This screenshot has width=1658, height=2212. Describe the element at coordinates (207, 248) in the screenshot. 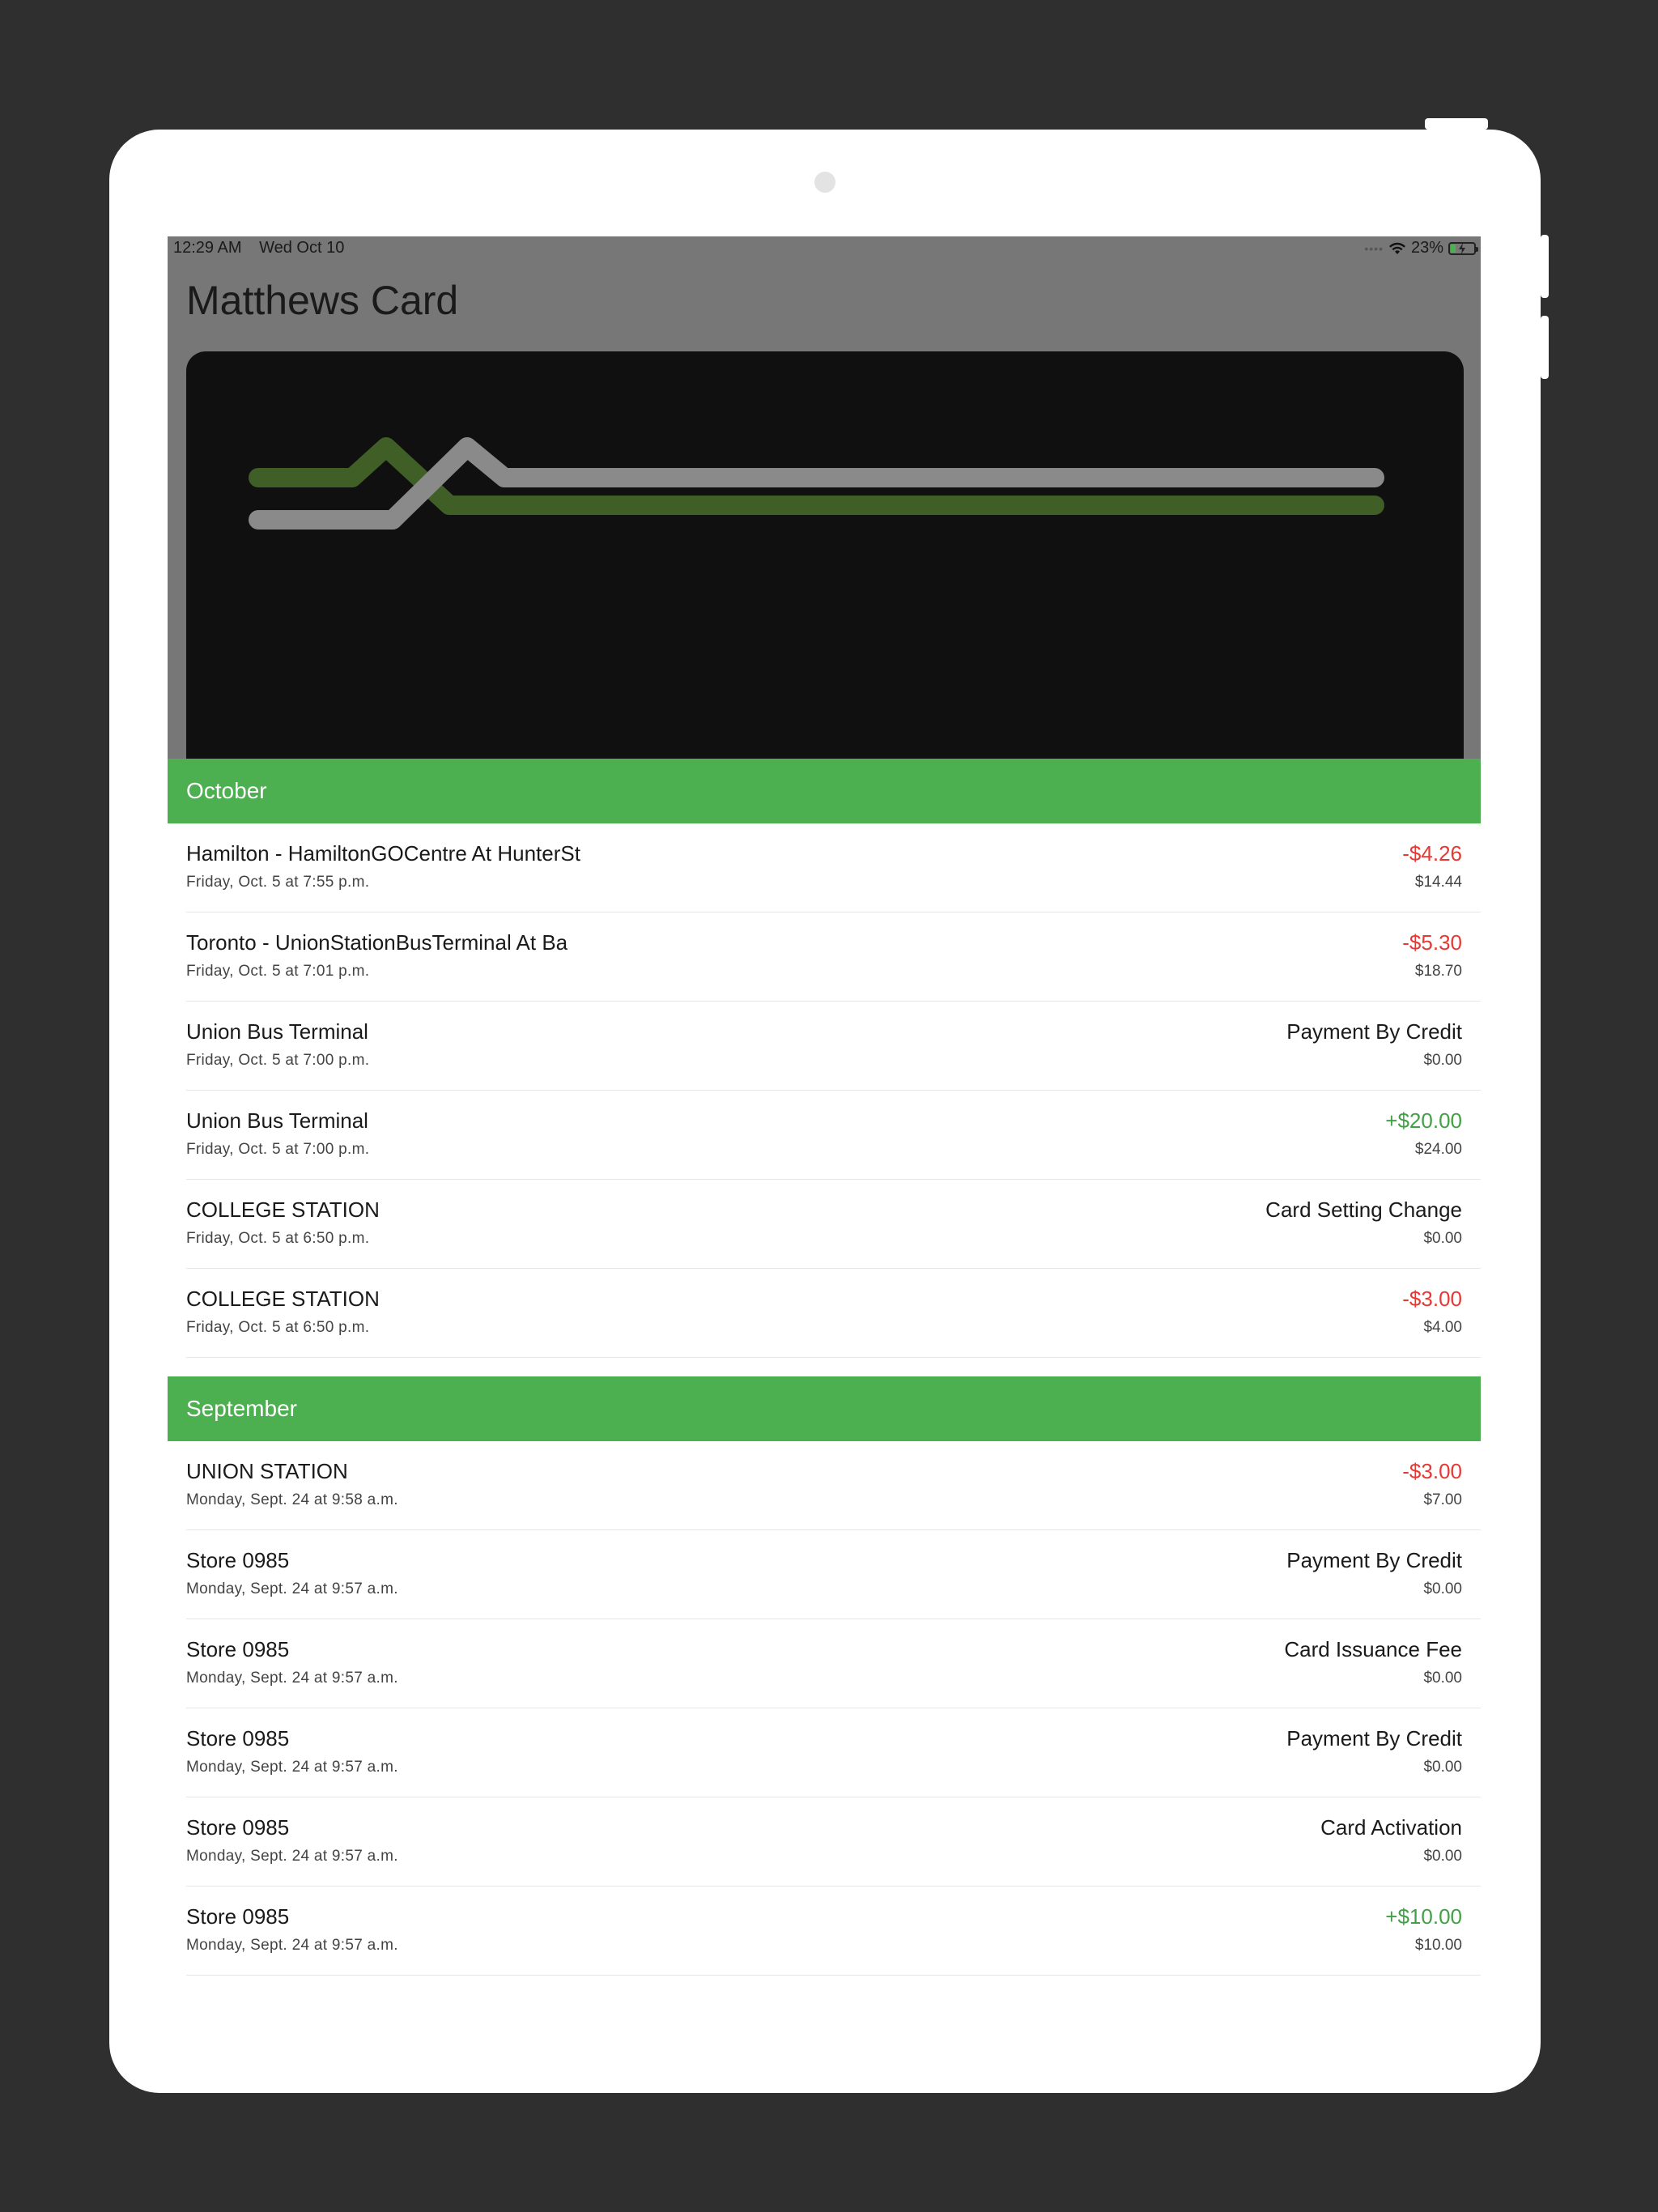

I see `status-time: 12:29 AM` at that location.